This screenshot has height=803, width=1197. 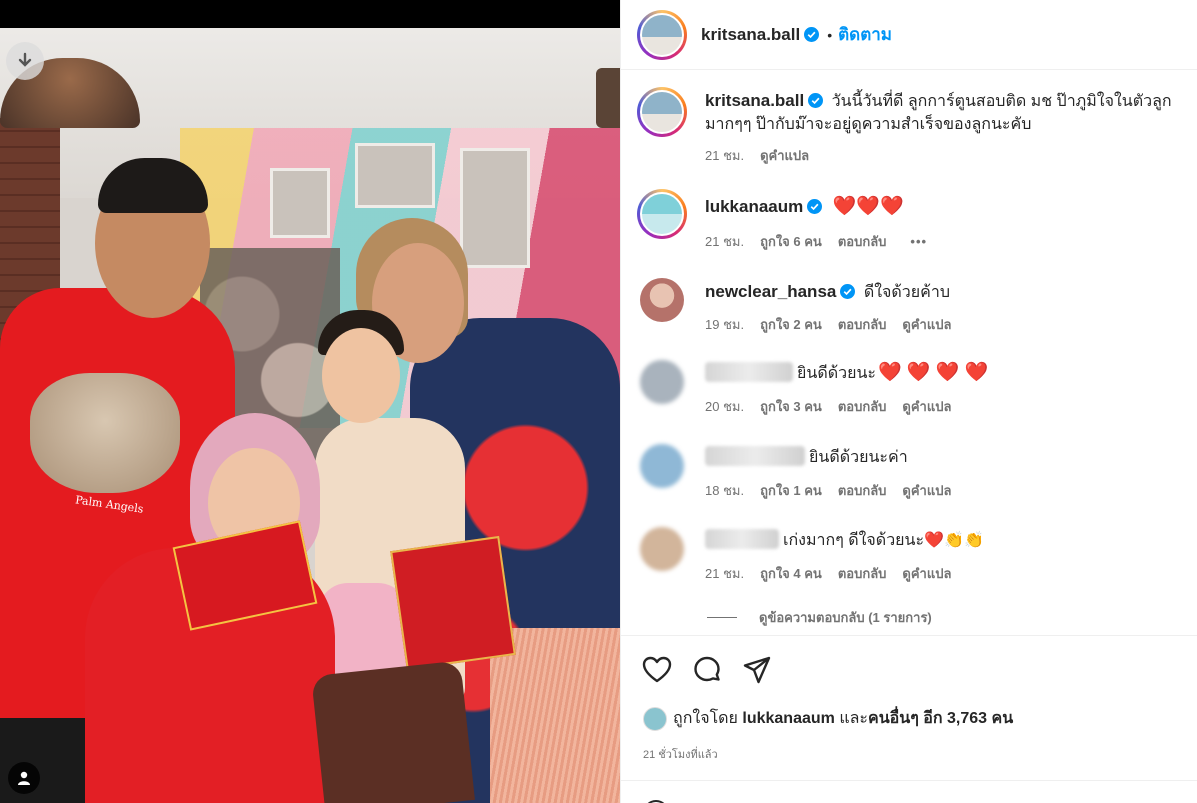 What do you see at coordinates (788, 719) in the screenshot?
I see `liker-username: lukkanaaum` at bounding box center [788, 719].